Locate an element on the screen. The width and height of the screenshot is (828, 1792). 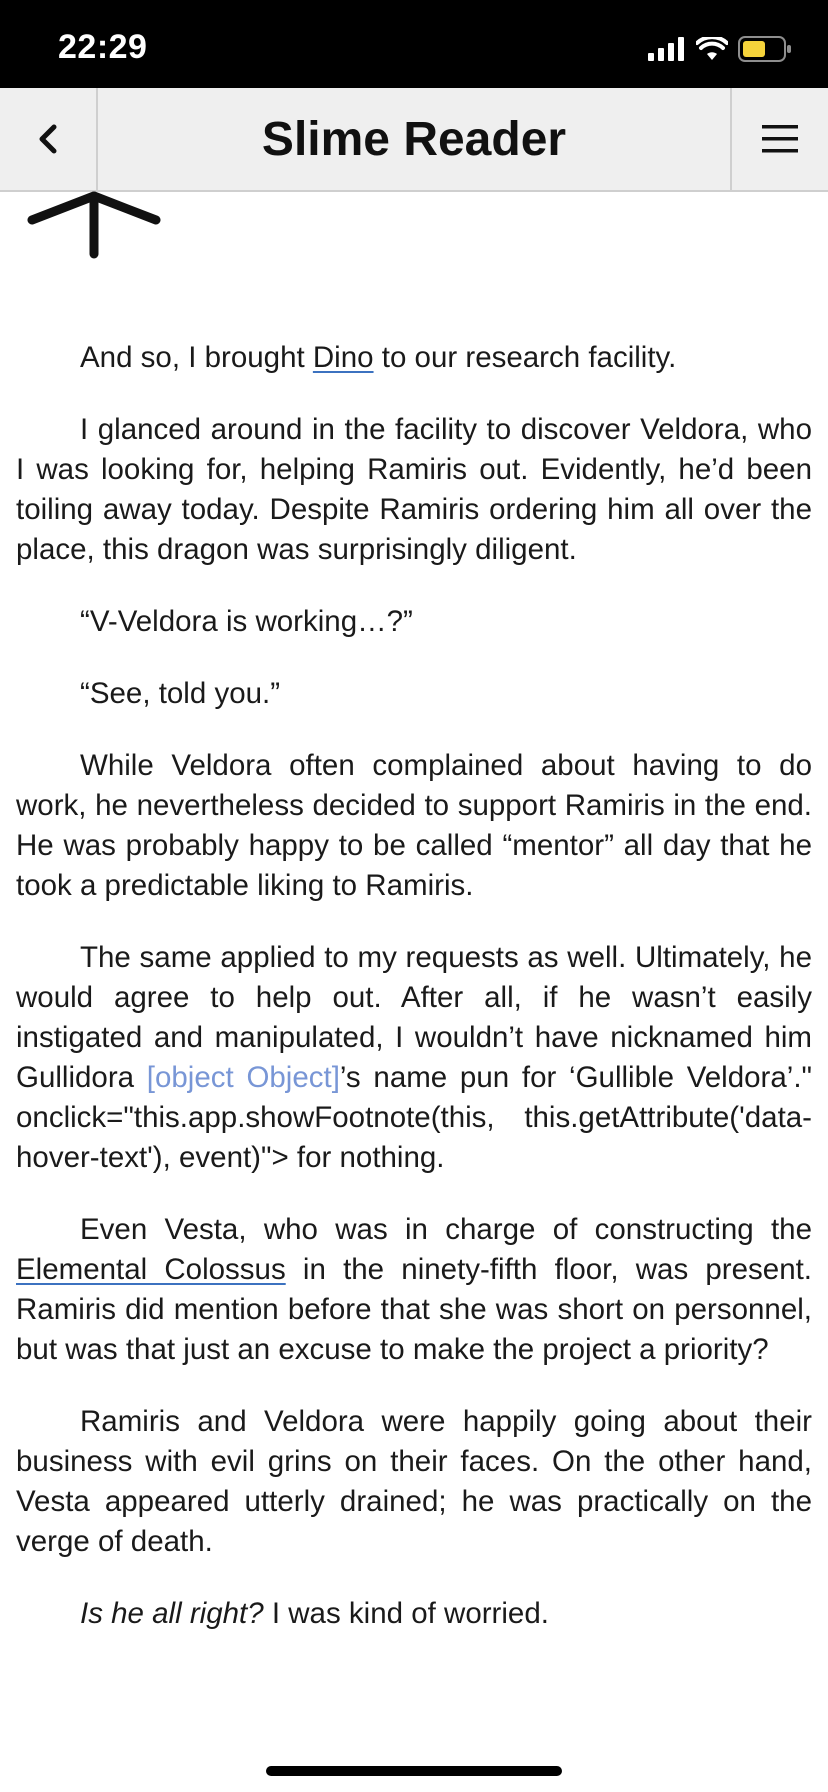
back-button is located at coordinates (49, 139).